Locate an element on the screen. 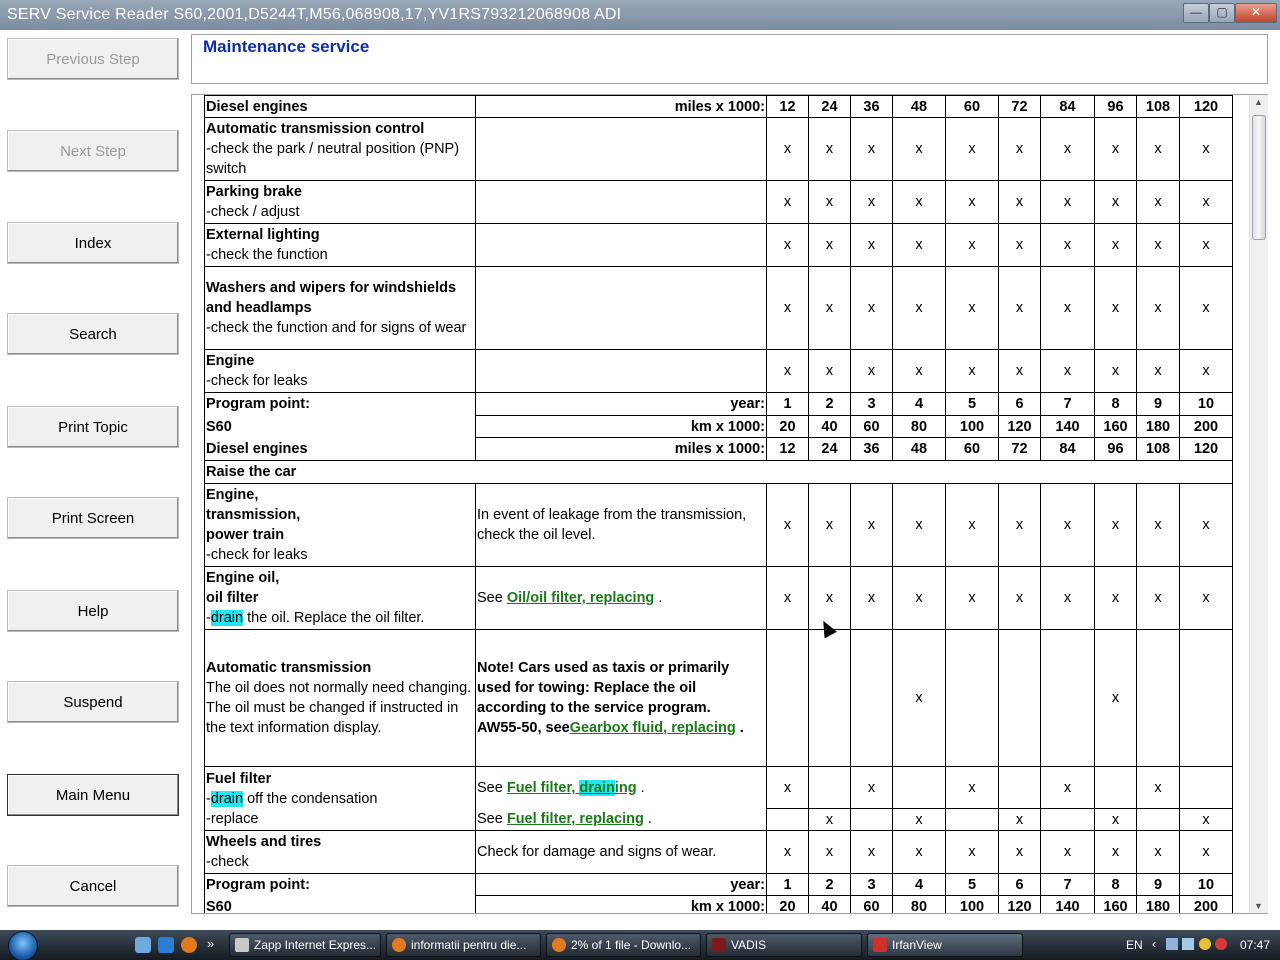 Image resolution: width=1280 pixels, height=960 pixels. year-cell: 6 is located at coordinates (1019, 404).